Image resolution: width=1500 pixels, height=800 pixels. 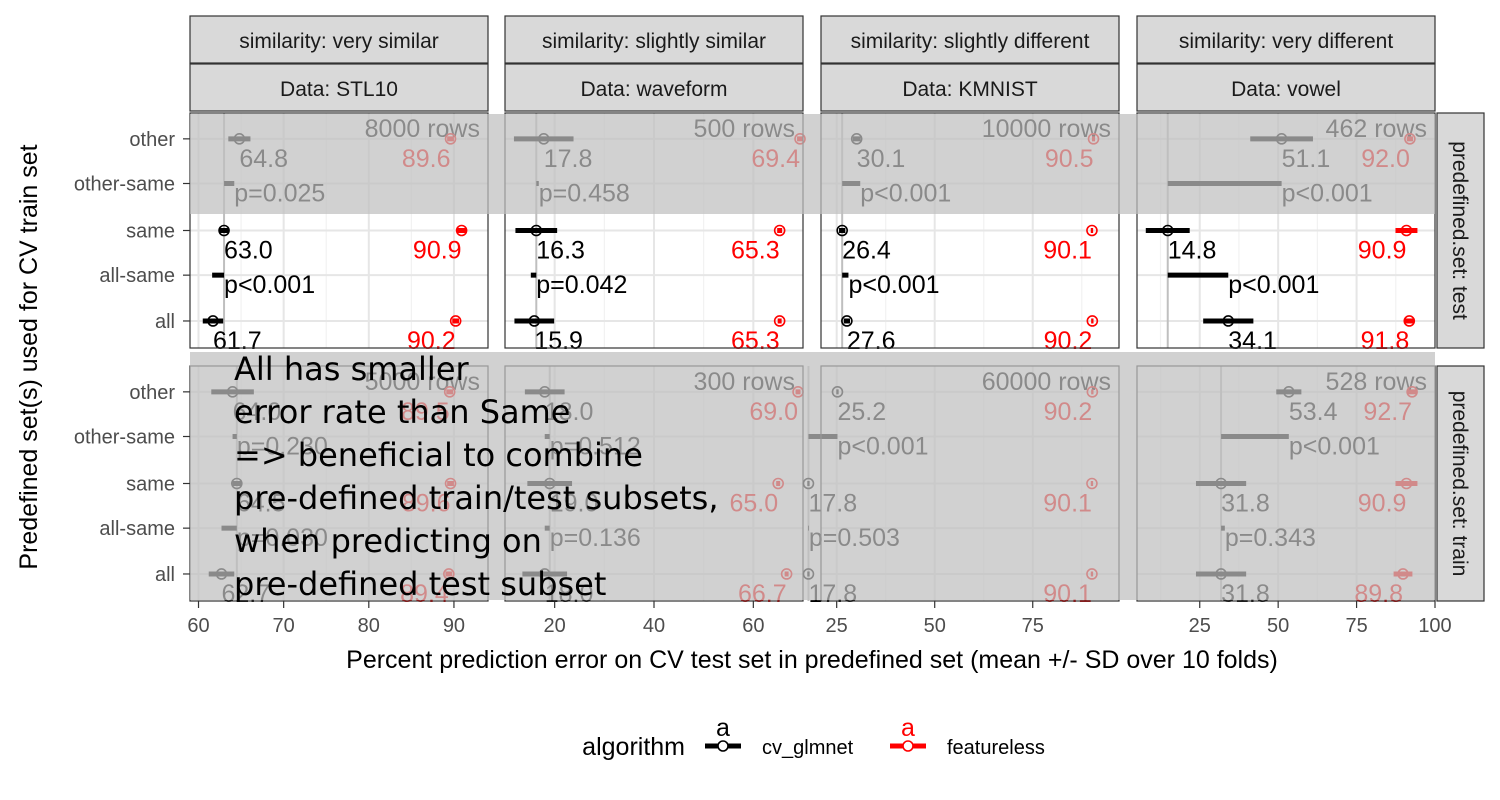 I want to click on x-tick-label: 90, so click(x=454, y=626).